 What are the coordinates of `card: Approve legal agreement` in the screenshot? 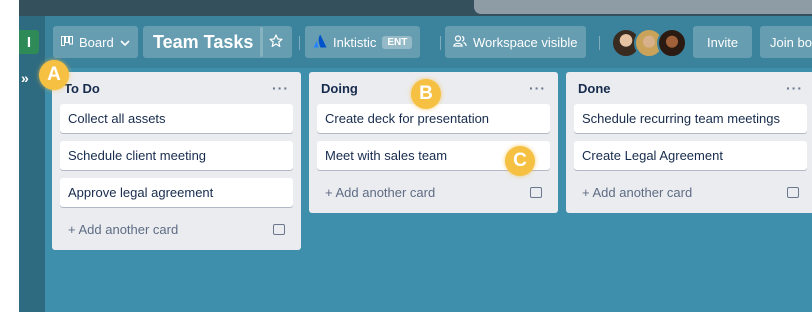 It's located at (176, 192).